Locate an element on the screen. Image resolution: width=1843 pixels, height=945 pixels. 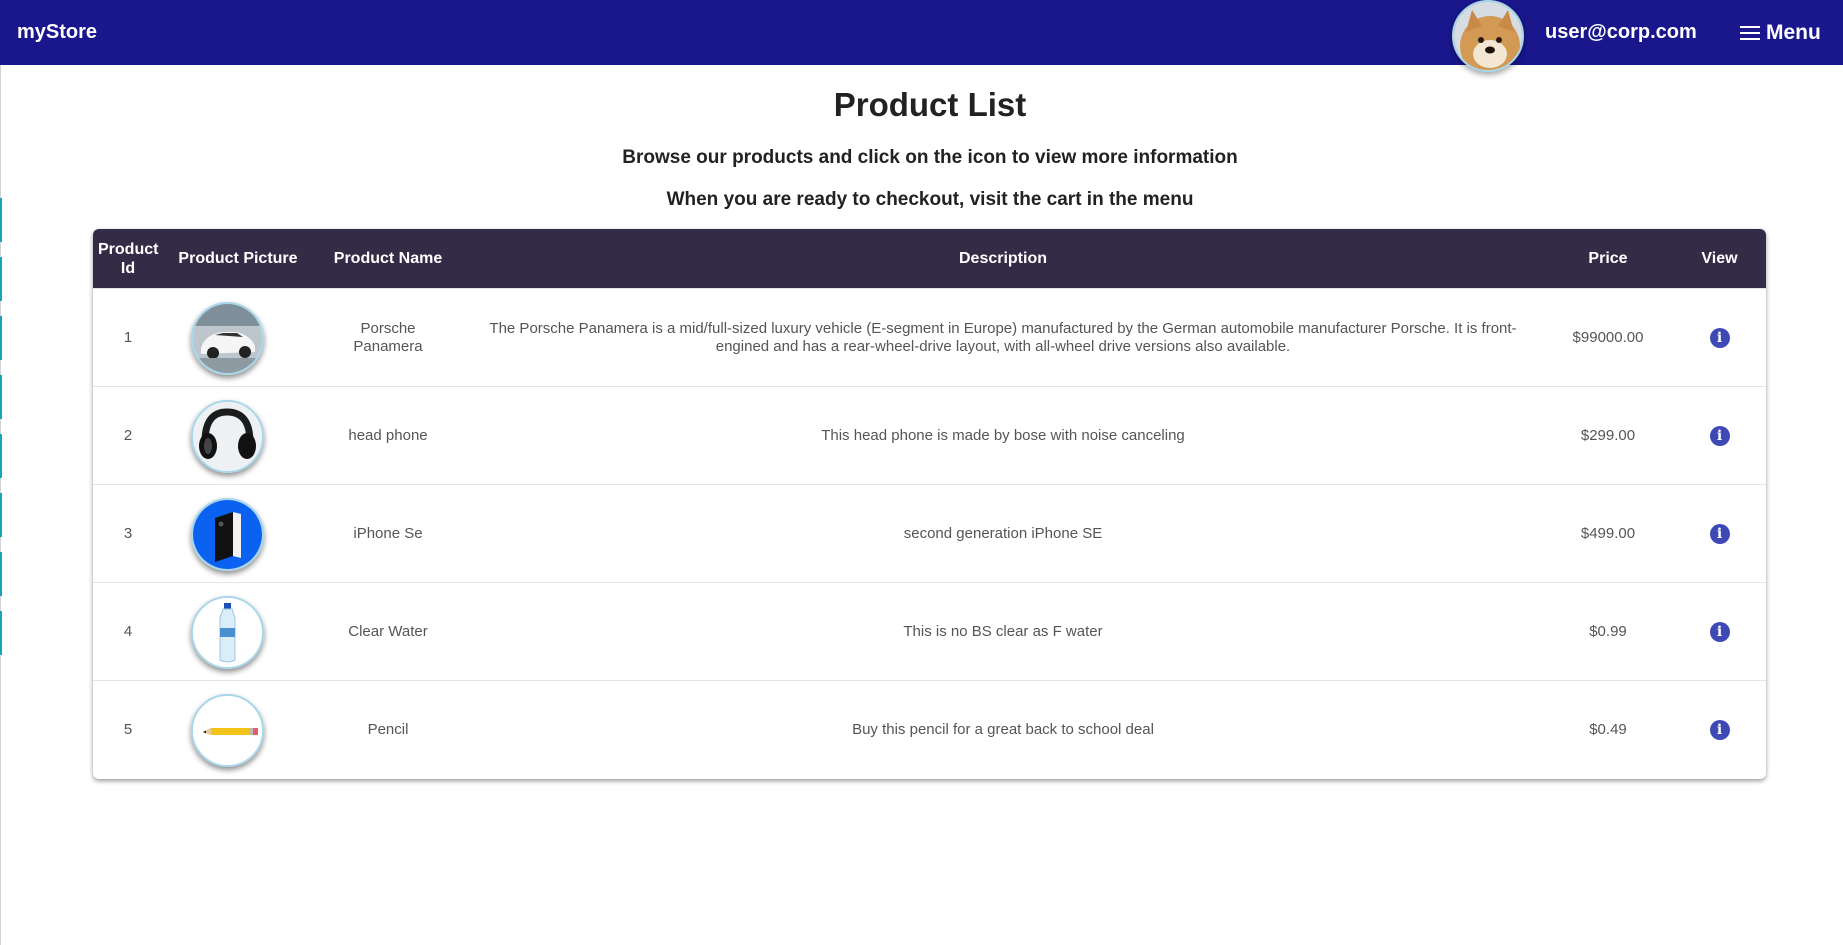
product-id: 4 is located at coordinates (128, 631).